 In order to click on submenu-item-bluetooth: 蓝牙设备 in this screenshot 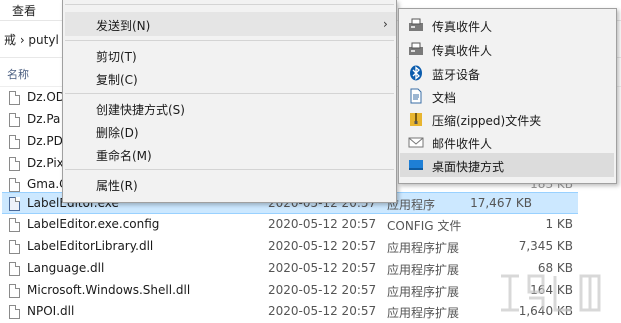, I will do `click(456, 74)`.